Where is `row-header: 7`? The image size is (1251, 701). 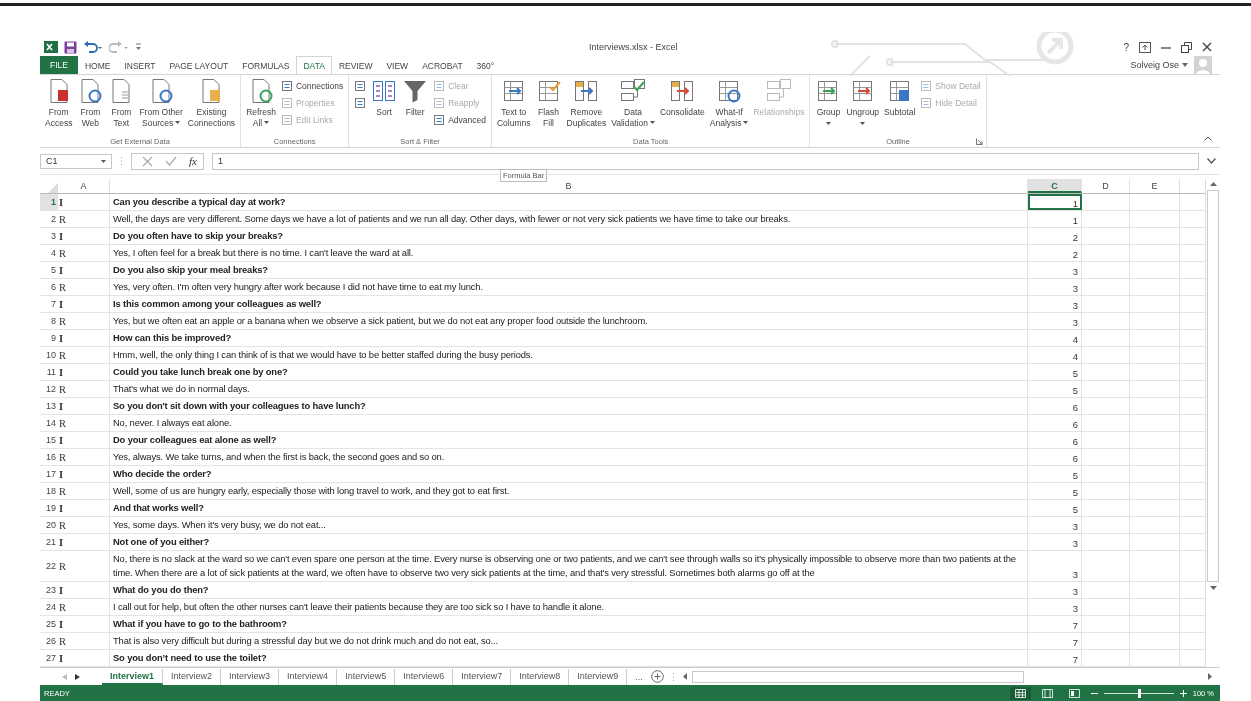 row-header: 7 is located at coordinates (49, 304).